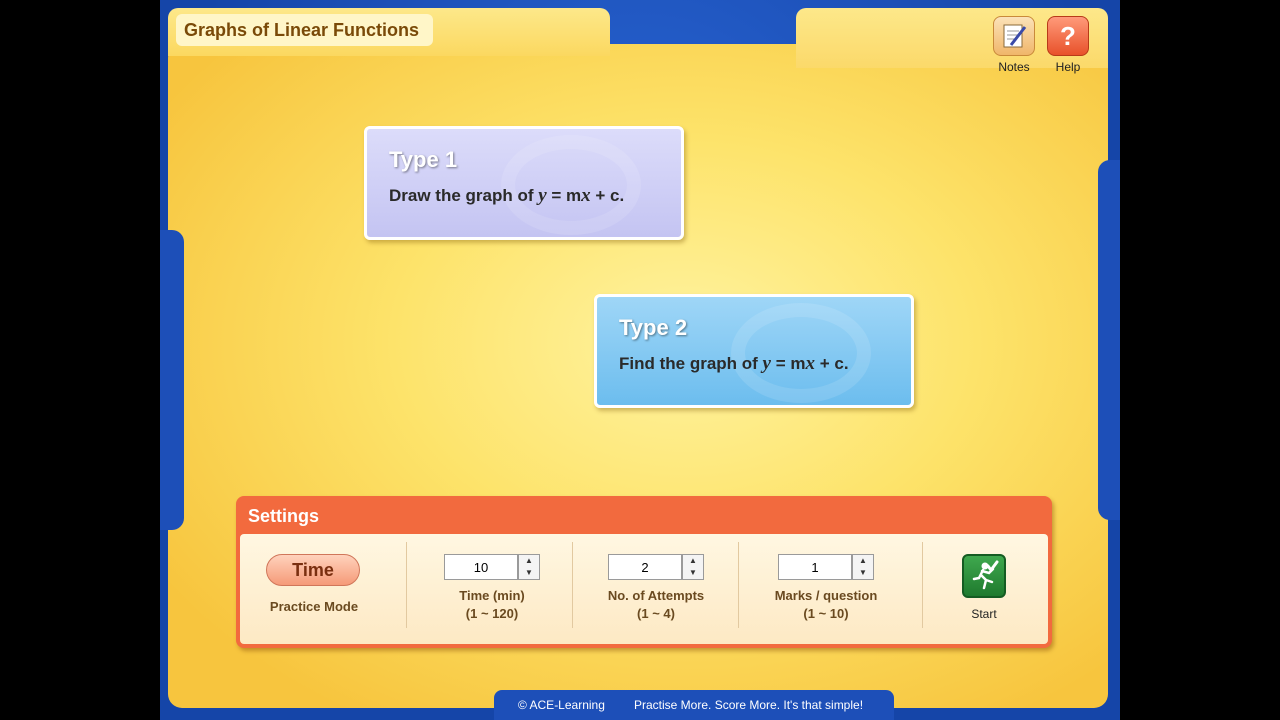 This screenshot has width=1280, height=720. I want to click on attempts-label: No. of Attempts, so click(656, 595).